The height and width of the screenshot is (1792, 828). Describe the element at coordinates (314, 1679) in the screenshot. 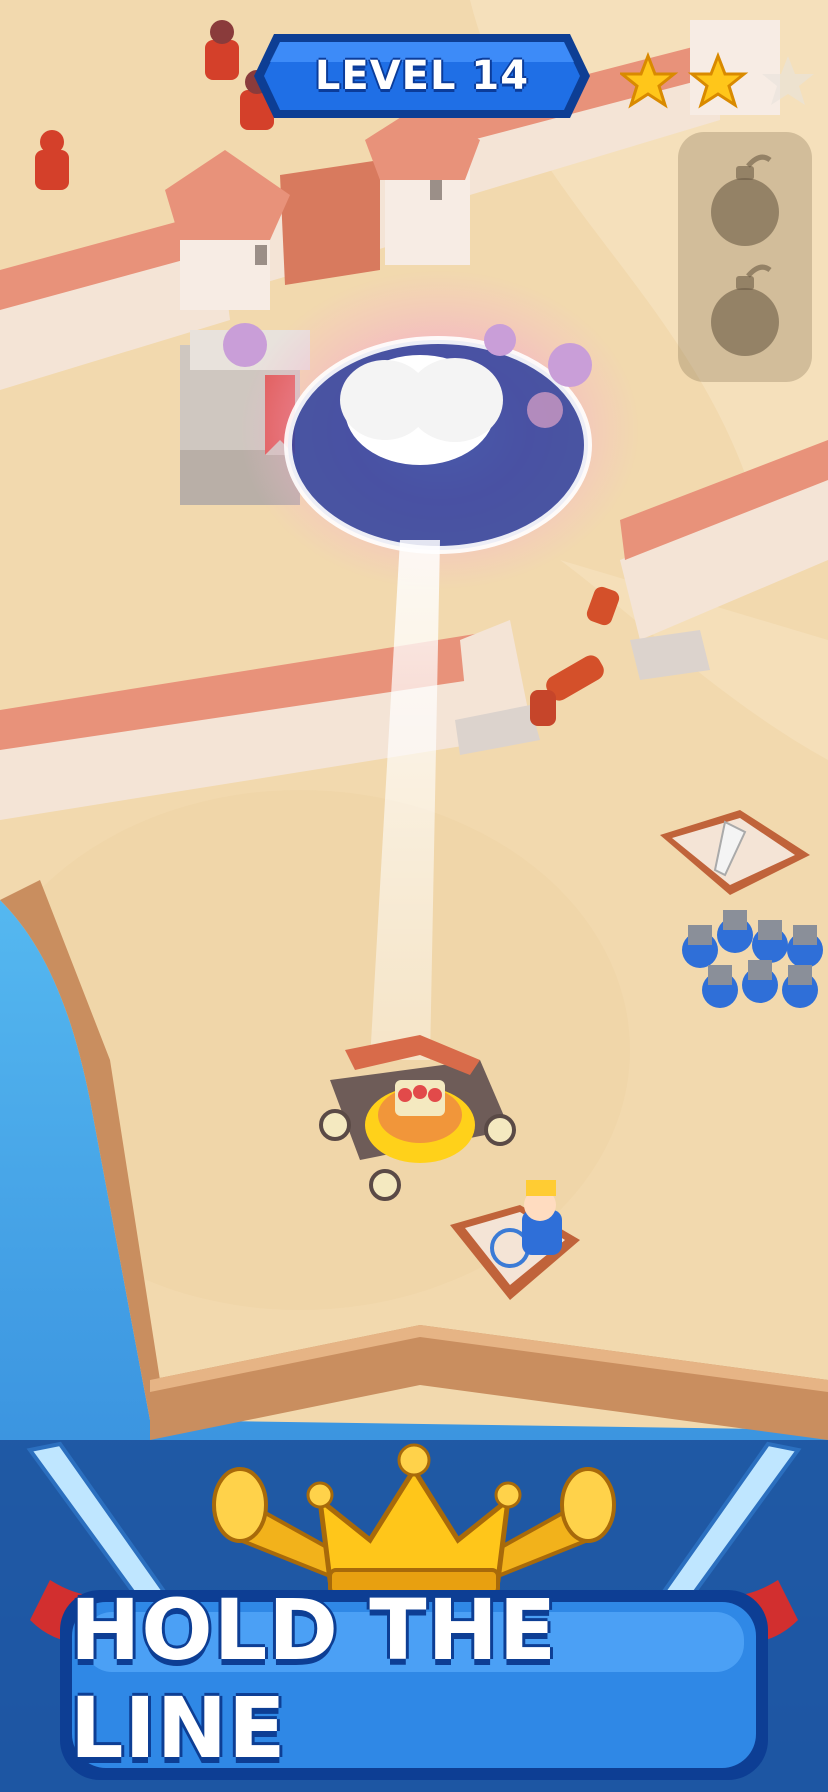

I see `banner-title: HOLD THE LINE` at that location.